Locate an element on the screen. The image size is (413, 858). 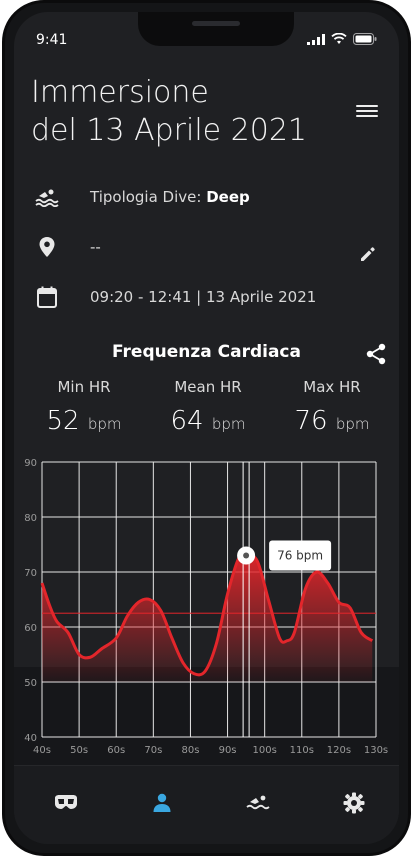
diving-mask-icon is located at coordinates (66, 802).